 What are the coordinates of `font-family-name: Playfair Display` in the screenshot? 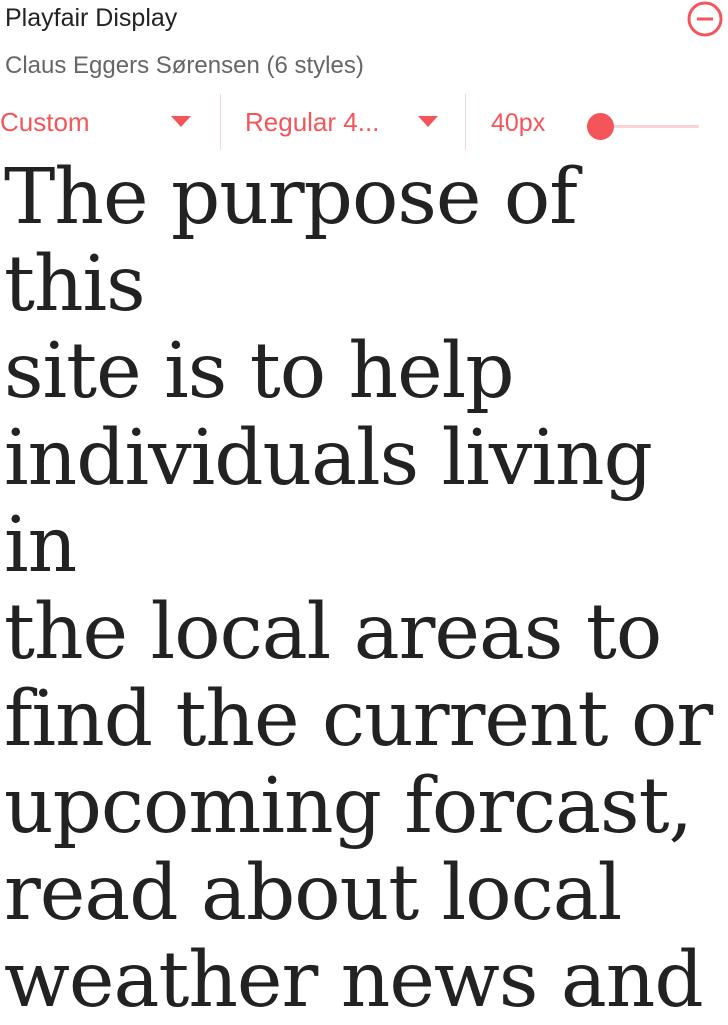 It's located at (91, 18).